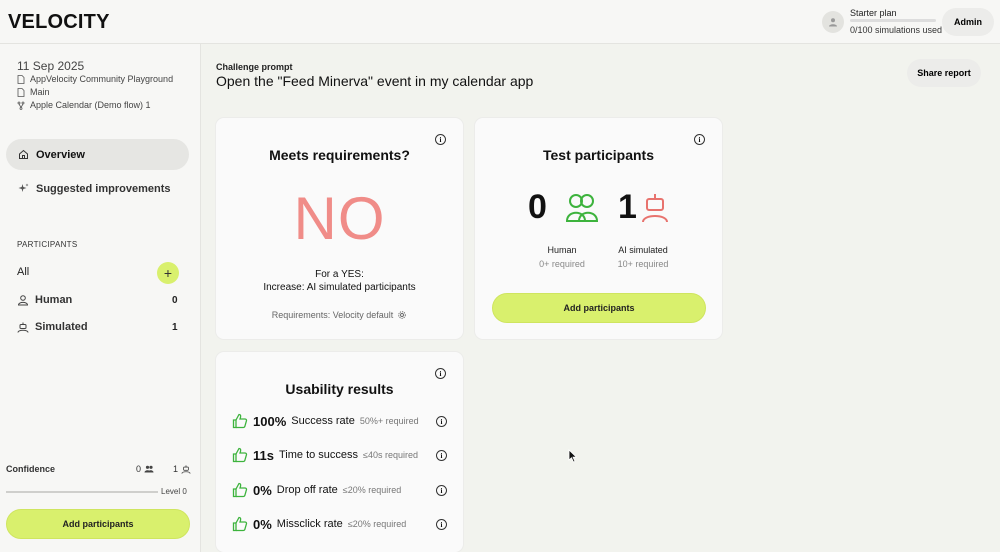  I want to click on human-count: 0, so click(537, 207).